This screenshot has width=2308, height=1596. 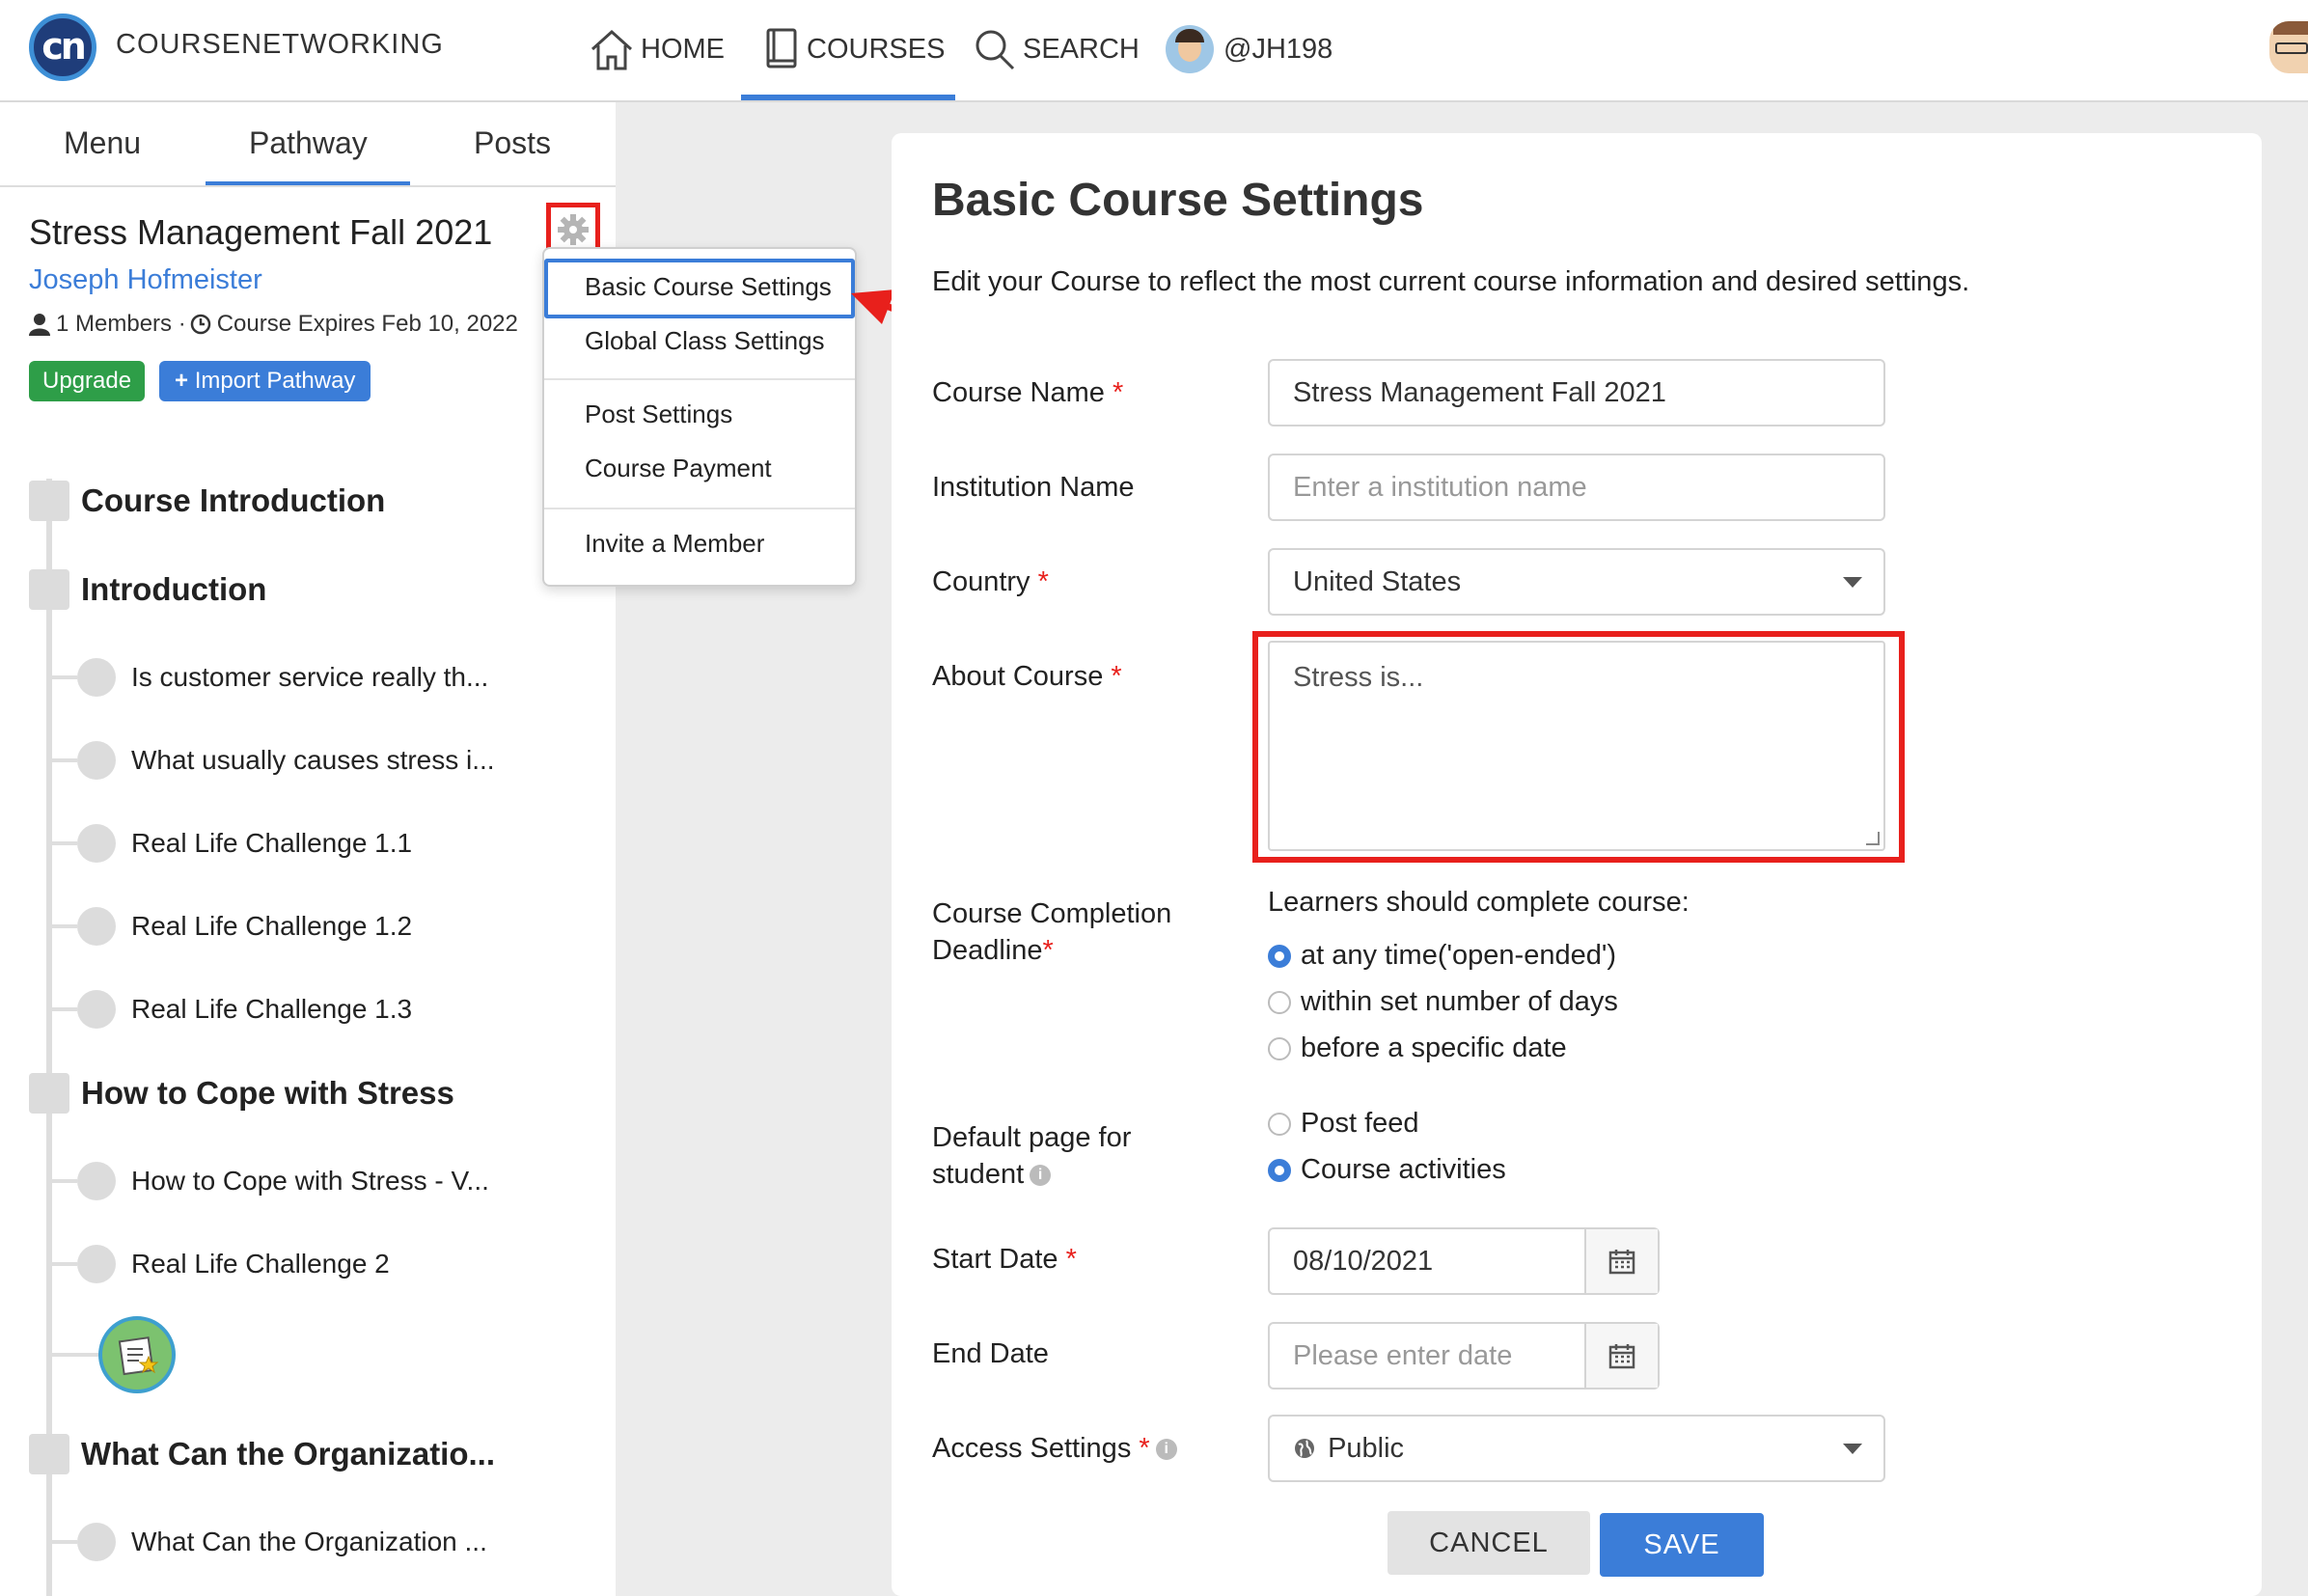 What do you see at coordinates (1576, 1448) in the screenshot?
I see `access-settings-select: Public` at bounding box center [1576, 1448].